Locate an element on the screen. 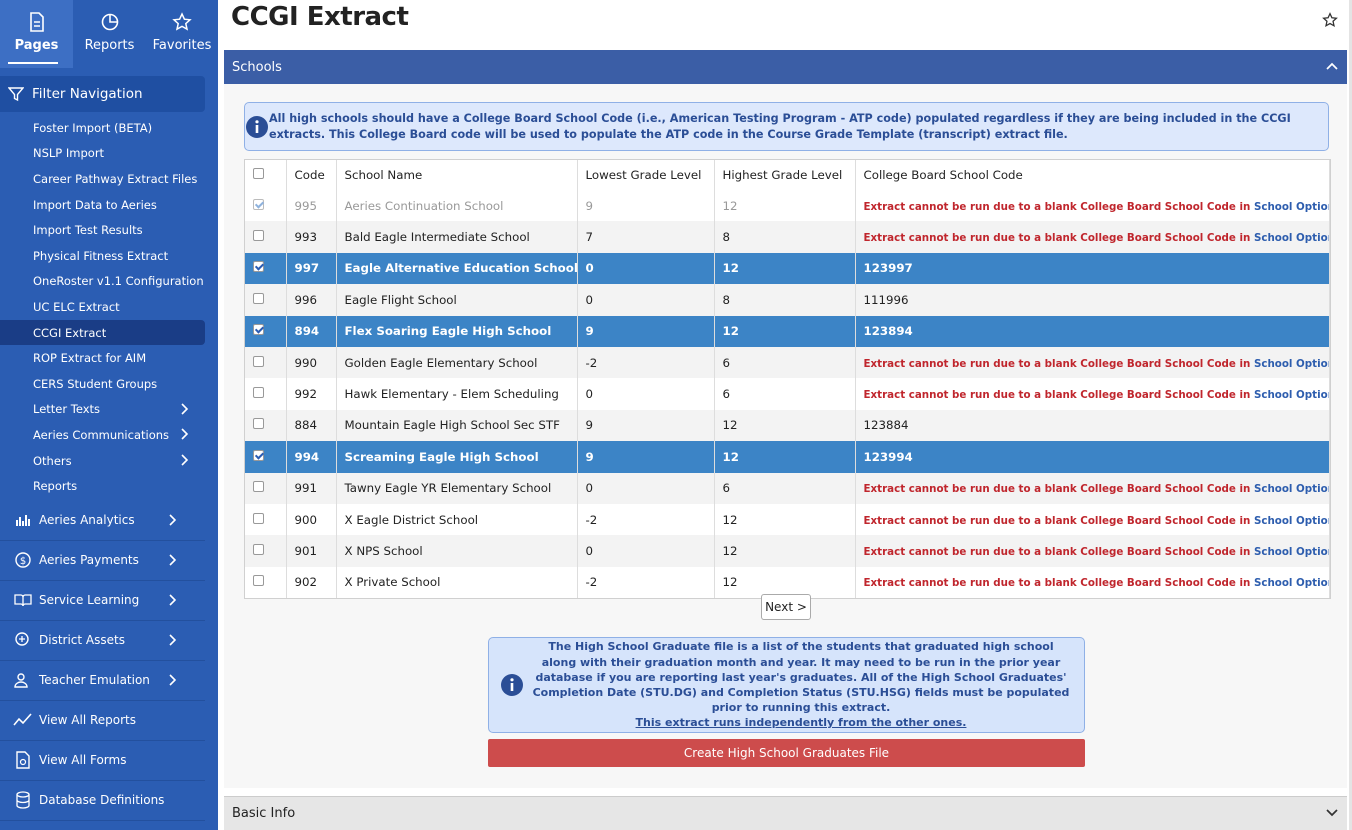 Image resolution: width=1352 pixels, height=830 pixels. sidebar-item-label: Letter Texts is located at coordinates (67, 409).